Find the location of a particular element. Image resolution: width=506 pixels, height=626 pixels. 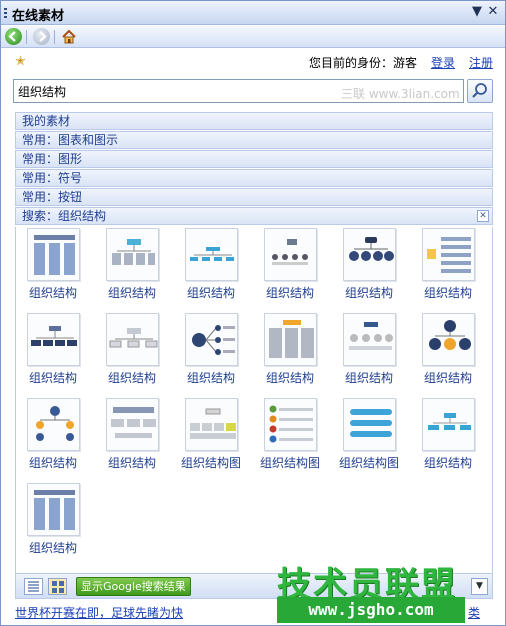

pane-title: 在线素材 is located at coordinates (38, 16).